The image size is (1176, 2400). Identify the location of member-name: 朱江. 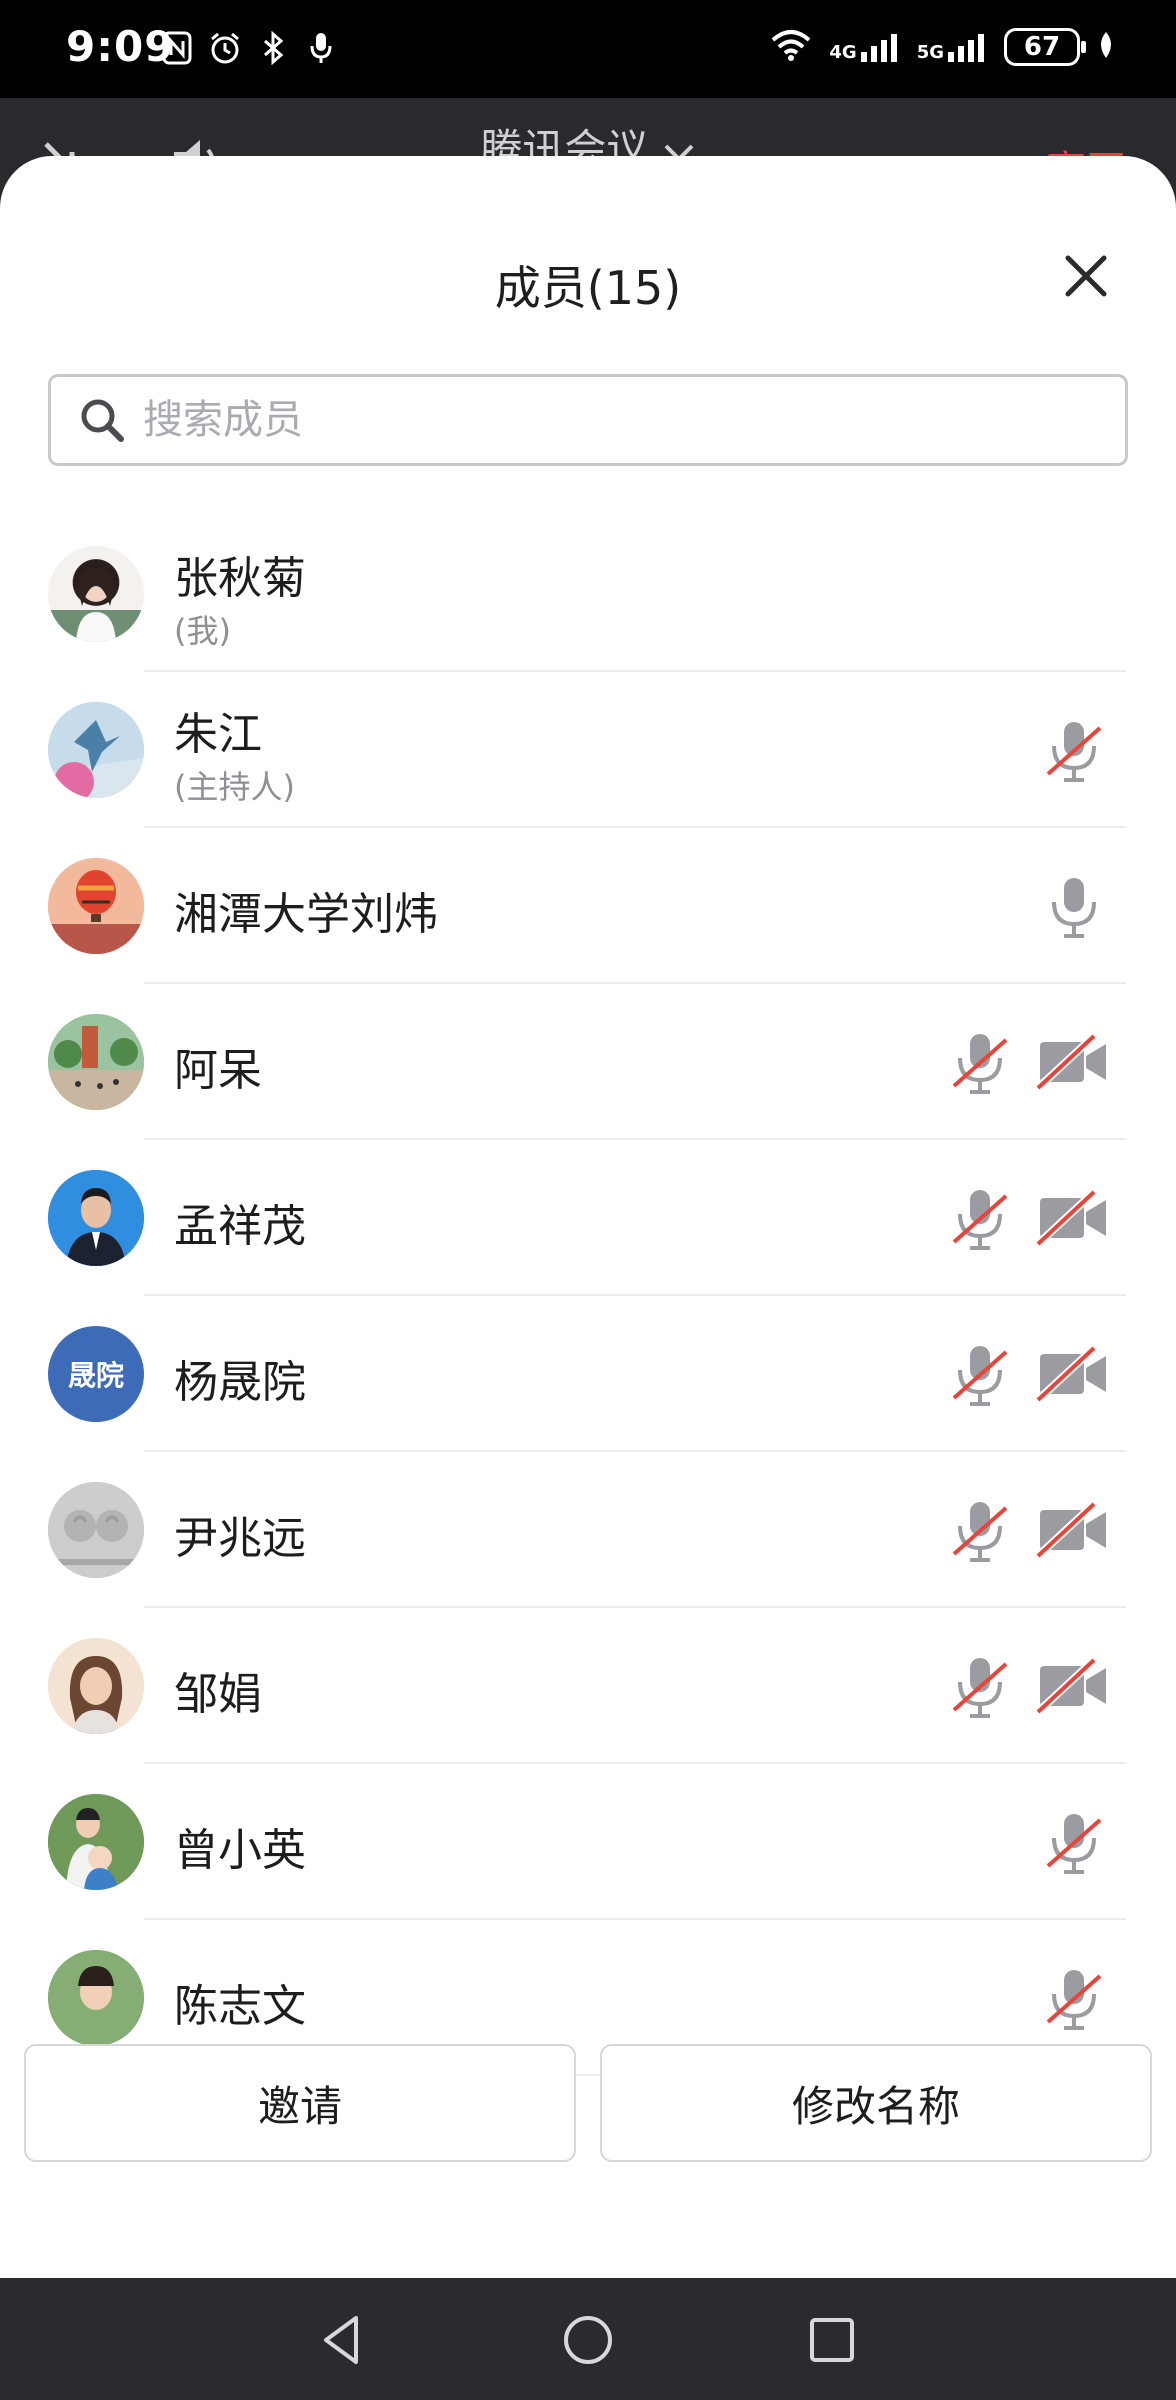
(218, 734).